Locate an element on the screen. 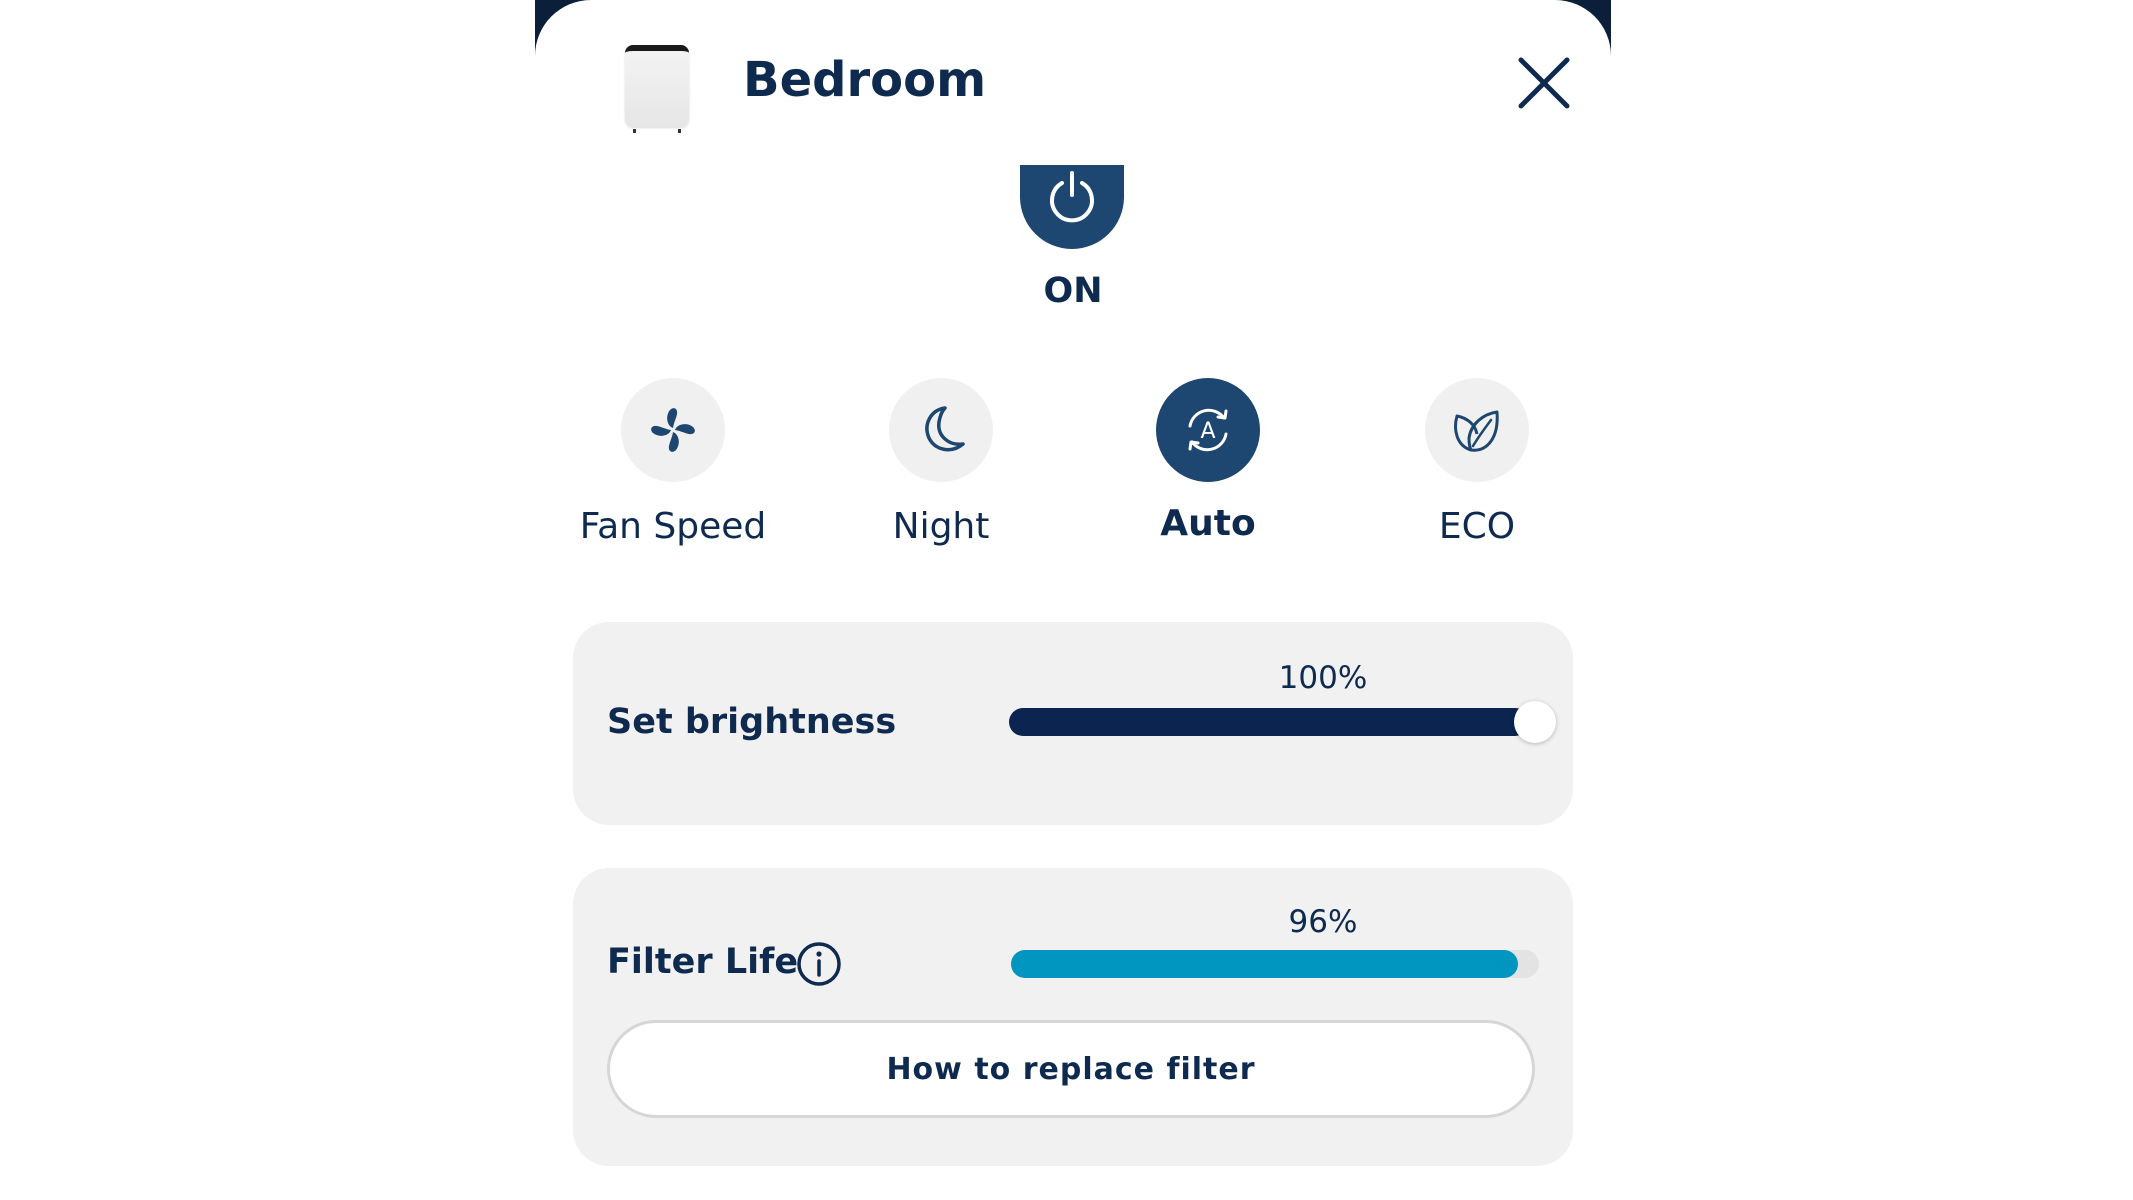 This screenshot has width=2133, height=1200. mode-eco: ECO is located at coordinates (1476, 468).